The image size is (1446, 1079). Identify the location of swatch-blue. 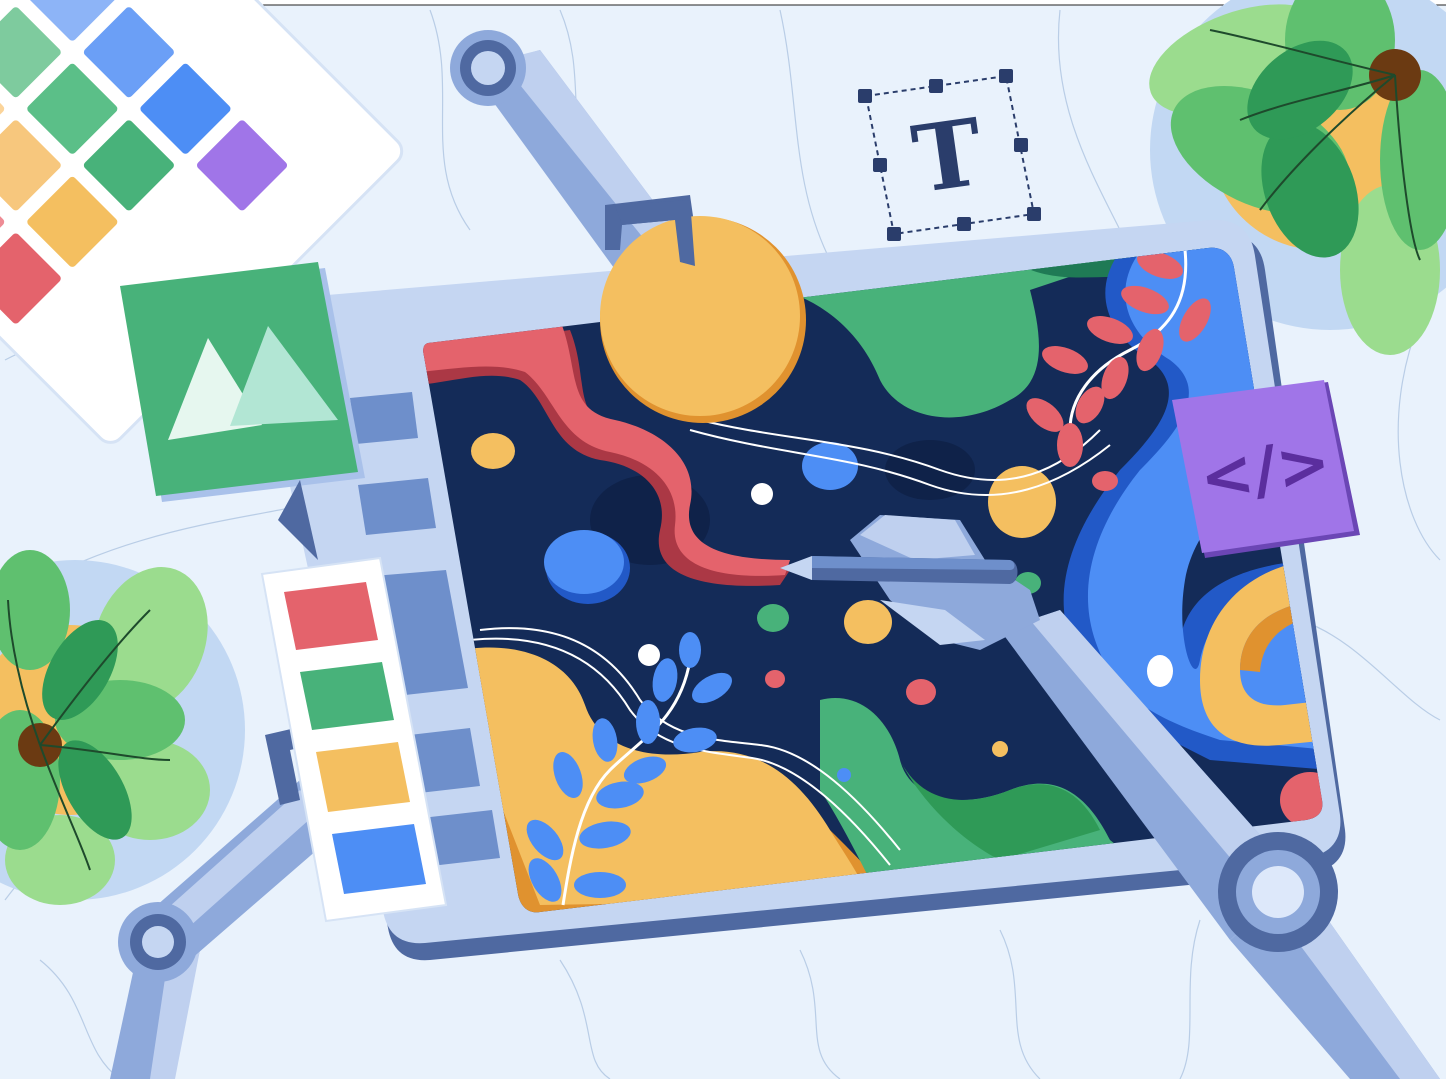
(379, 859).